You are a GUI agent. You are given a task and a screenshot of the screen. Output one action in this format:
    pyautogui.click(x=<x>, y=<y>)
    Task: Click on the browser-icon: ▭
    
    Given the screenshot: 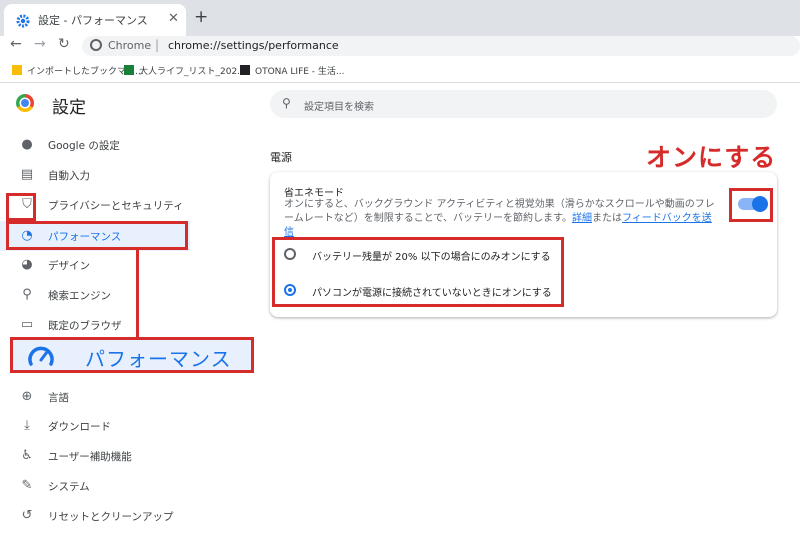 What is the action you would take?
    pyautogui.click(x=27, y=324)
    